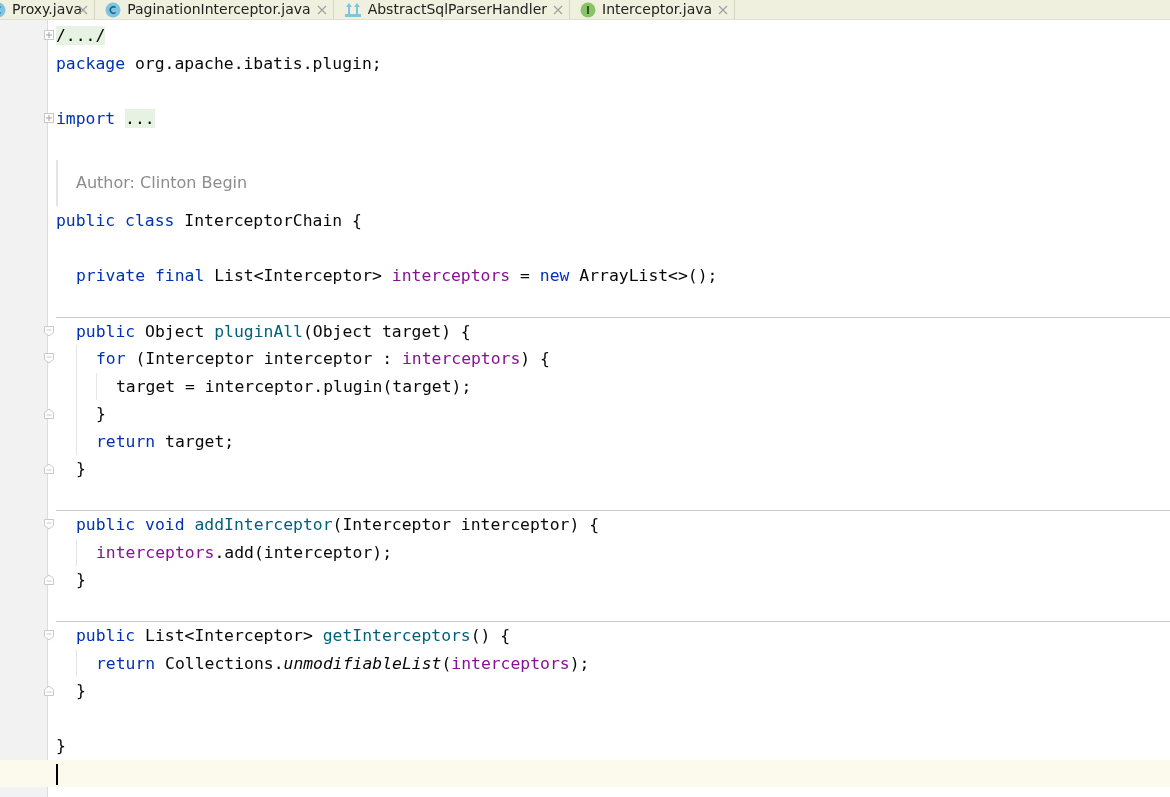 Image resolution: width=1170 pixels, height=797 pixels. What do you see at coordinates (397, 275) in the screenshot?
I see `code-line: private final List<Interceptor> interceptors = new ArrayList<>();` at bounding box center [397, 275].